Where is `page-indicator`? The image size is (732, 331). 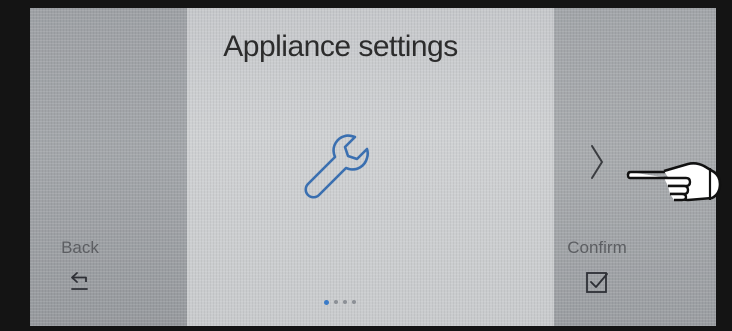 page-indicator is located at coordinates (340, 302).